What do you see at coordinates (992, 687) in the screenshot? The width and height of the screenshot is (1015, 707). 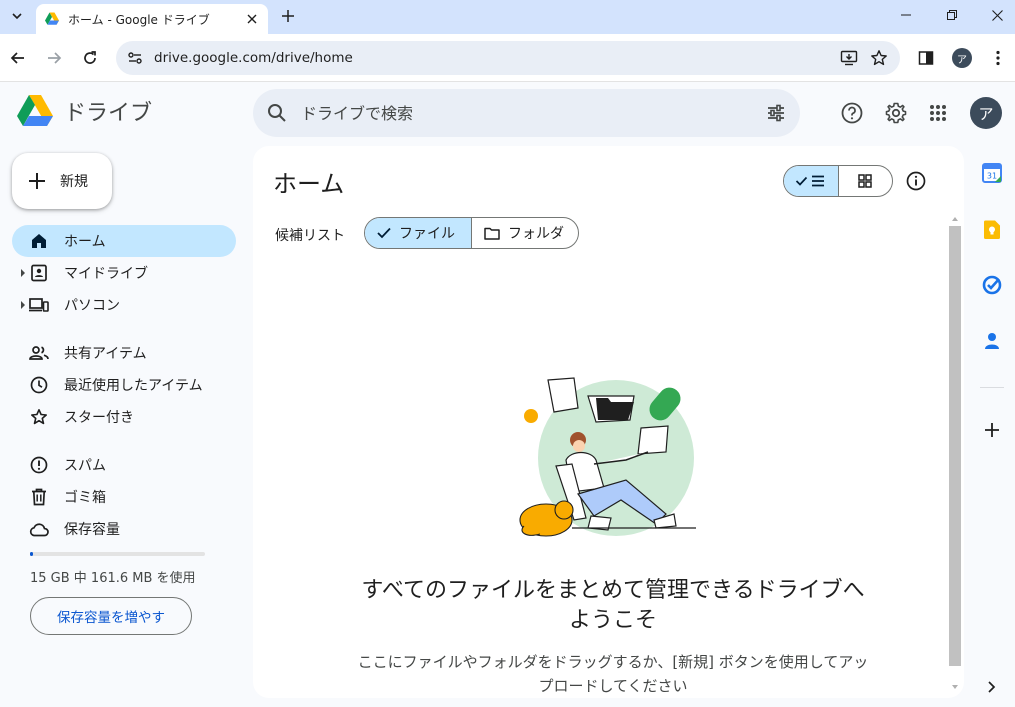 I see `hide-side-panel-button` at bounding box center [992, 687].